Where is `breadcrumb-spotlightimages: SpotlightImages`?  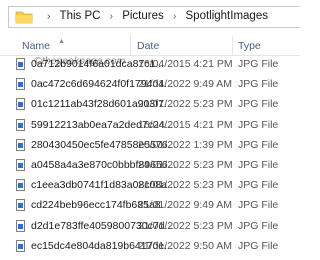 breadcrumb-spotlightimages: SpotlightImages is located at coordinates (227, 16).